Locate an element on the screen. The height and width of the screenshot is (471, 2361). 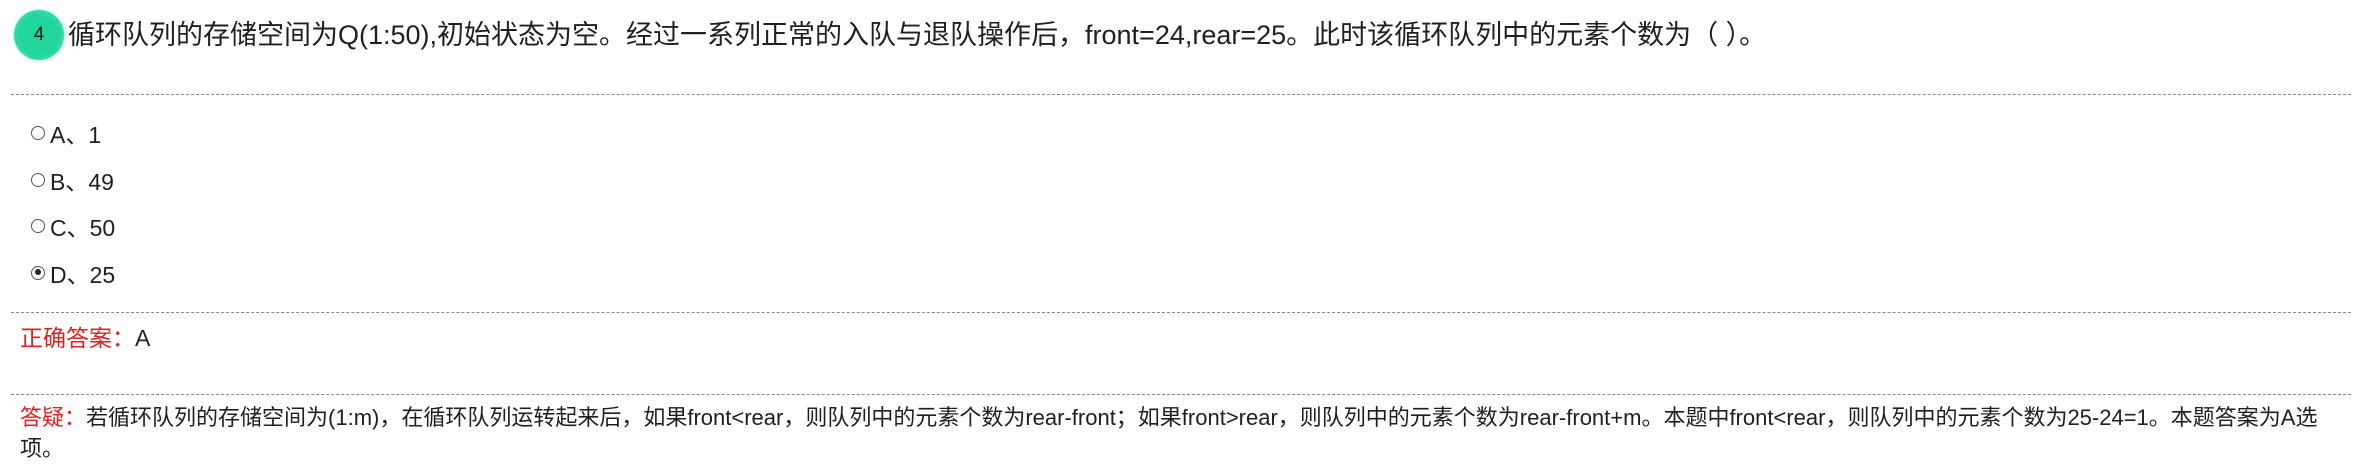
correct-answer-value: A is located at coordinates (143, 338).